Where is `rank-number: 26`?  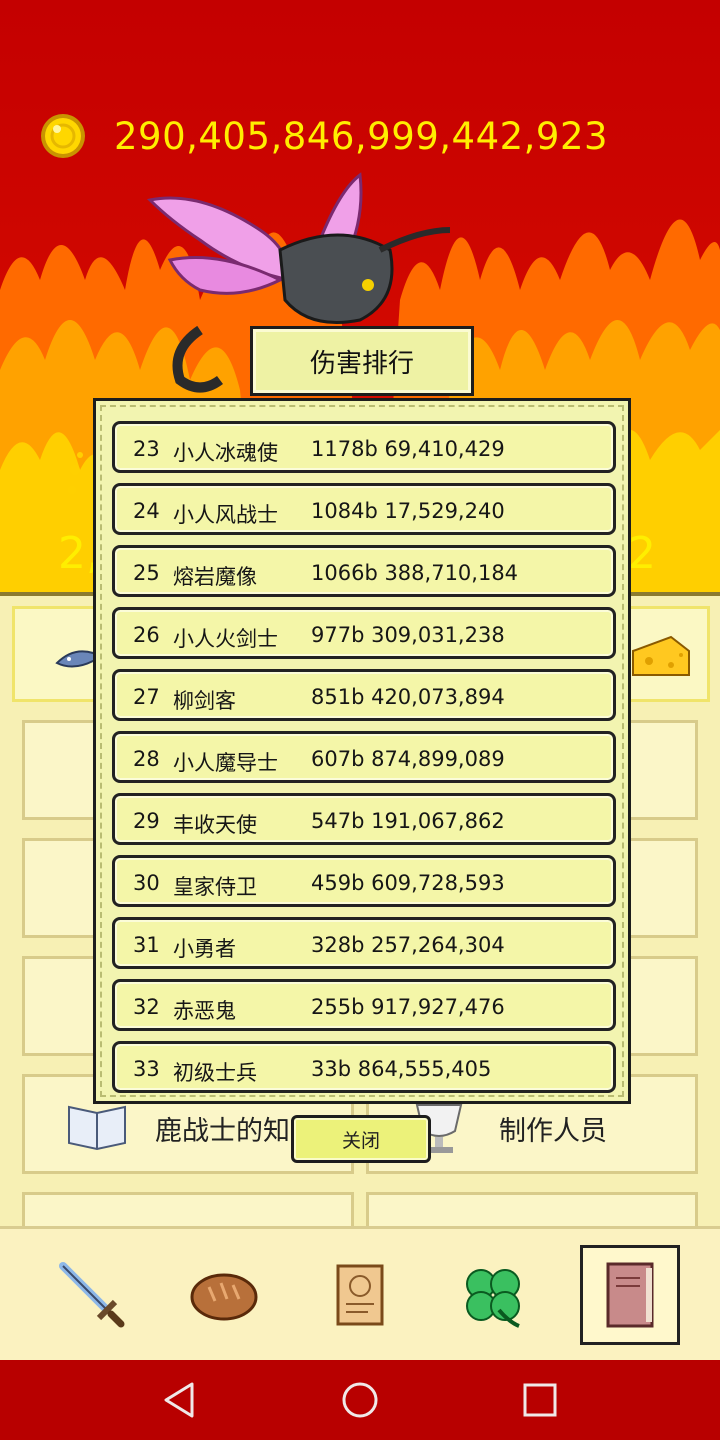 rank-number: 26 is located at coordinates (146, 635).